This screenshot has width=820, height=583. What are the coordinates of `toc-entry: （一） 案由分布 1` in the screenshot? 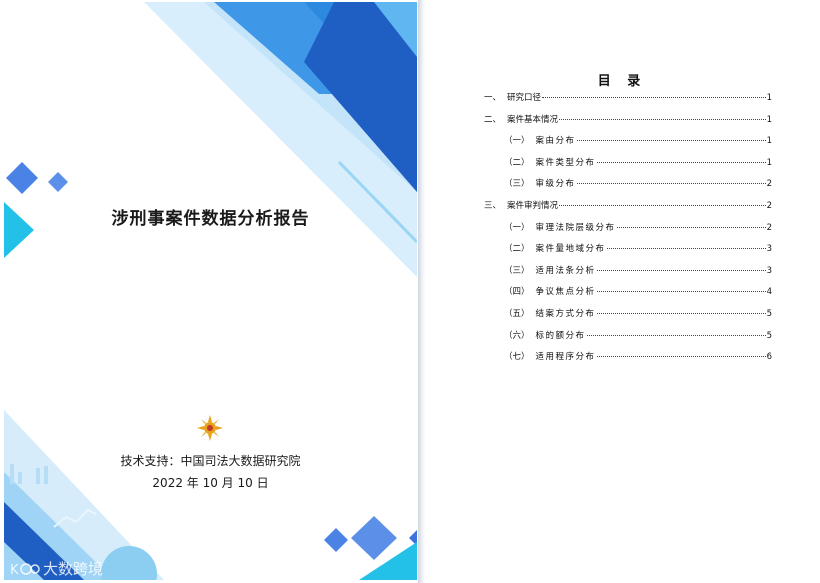 It's located at (638, 141).